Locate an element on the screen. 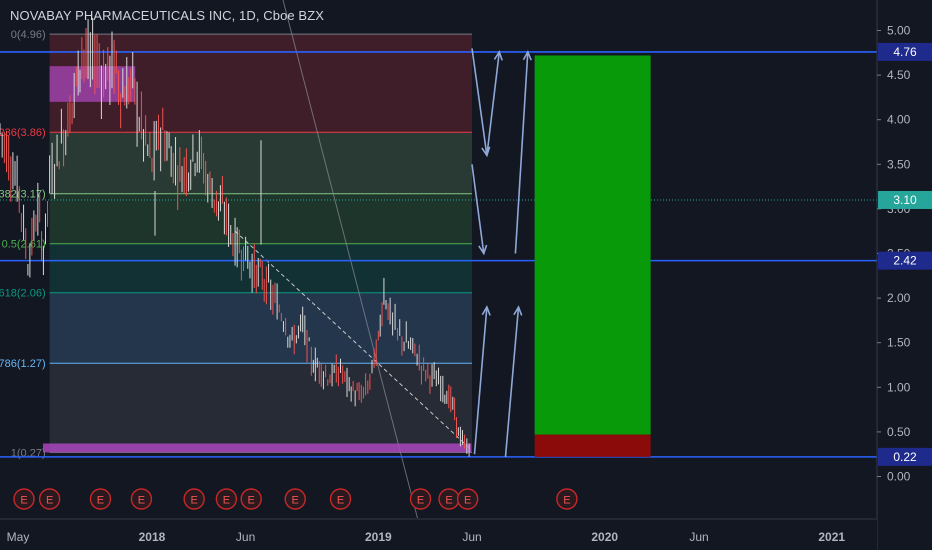 The image size is (932, 550). time-axis-background is located at coordinates (438, 534).